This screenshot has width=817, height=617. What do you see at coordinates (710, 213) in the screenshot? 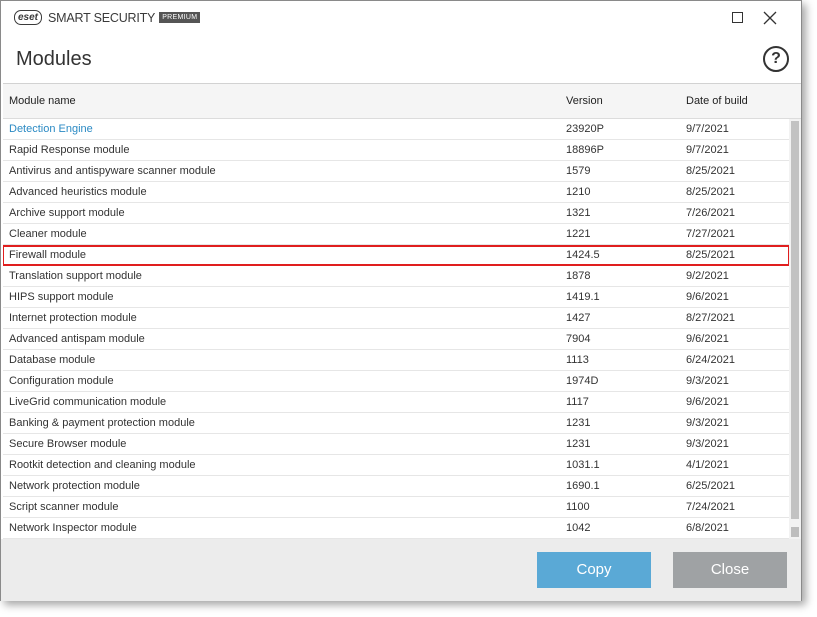
I see `date-of-build-cell: 7/26/2021` at bounding box center [710, 213].